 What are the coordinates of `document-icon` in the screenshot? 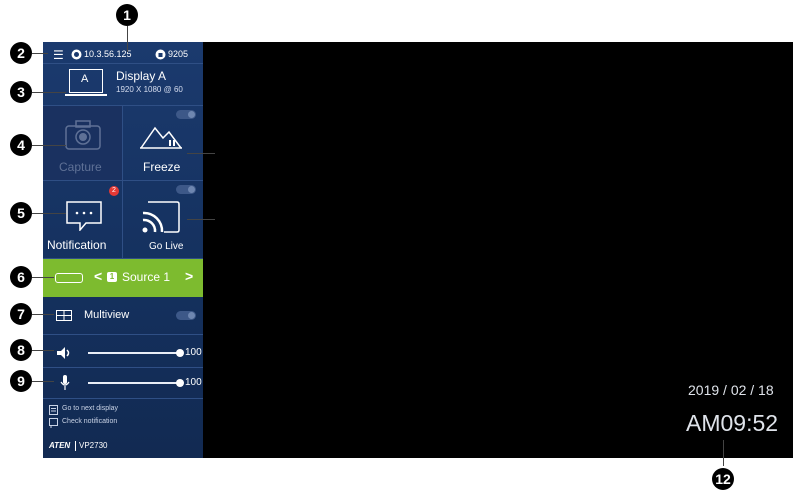 It's located at (53, 410).